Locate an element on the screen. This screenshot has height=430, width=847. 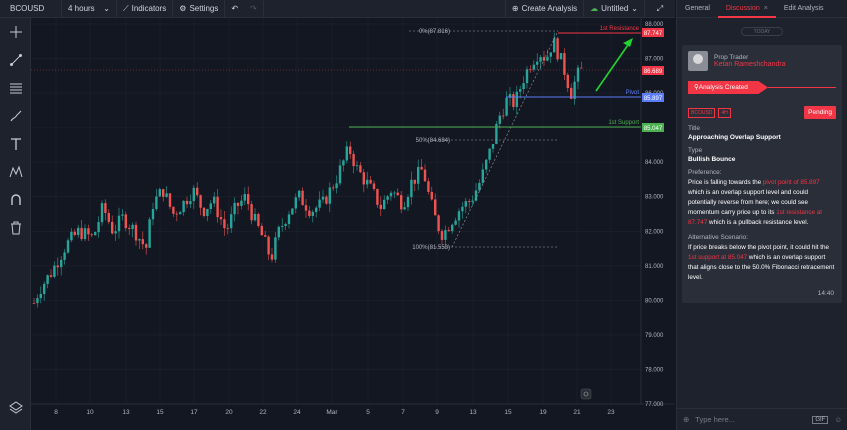
tab-discussion: Discussion × is located at coordinates (746, 9).